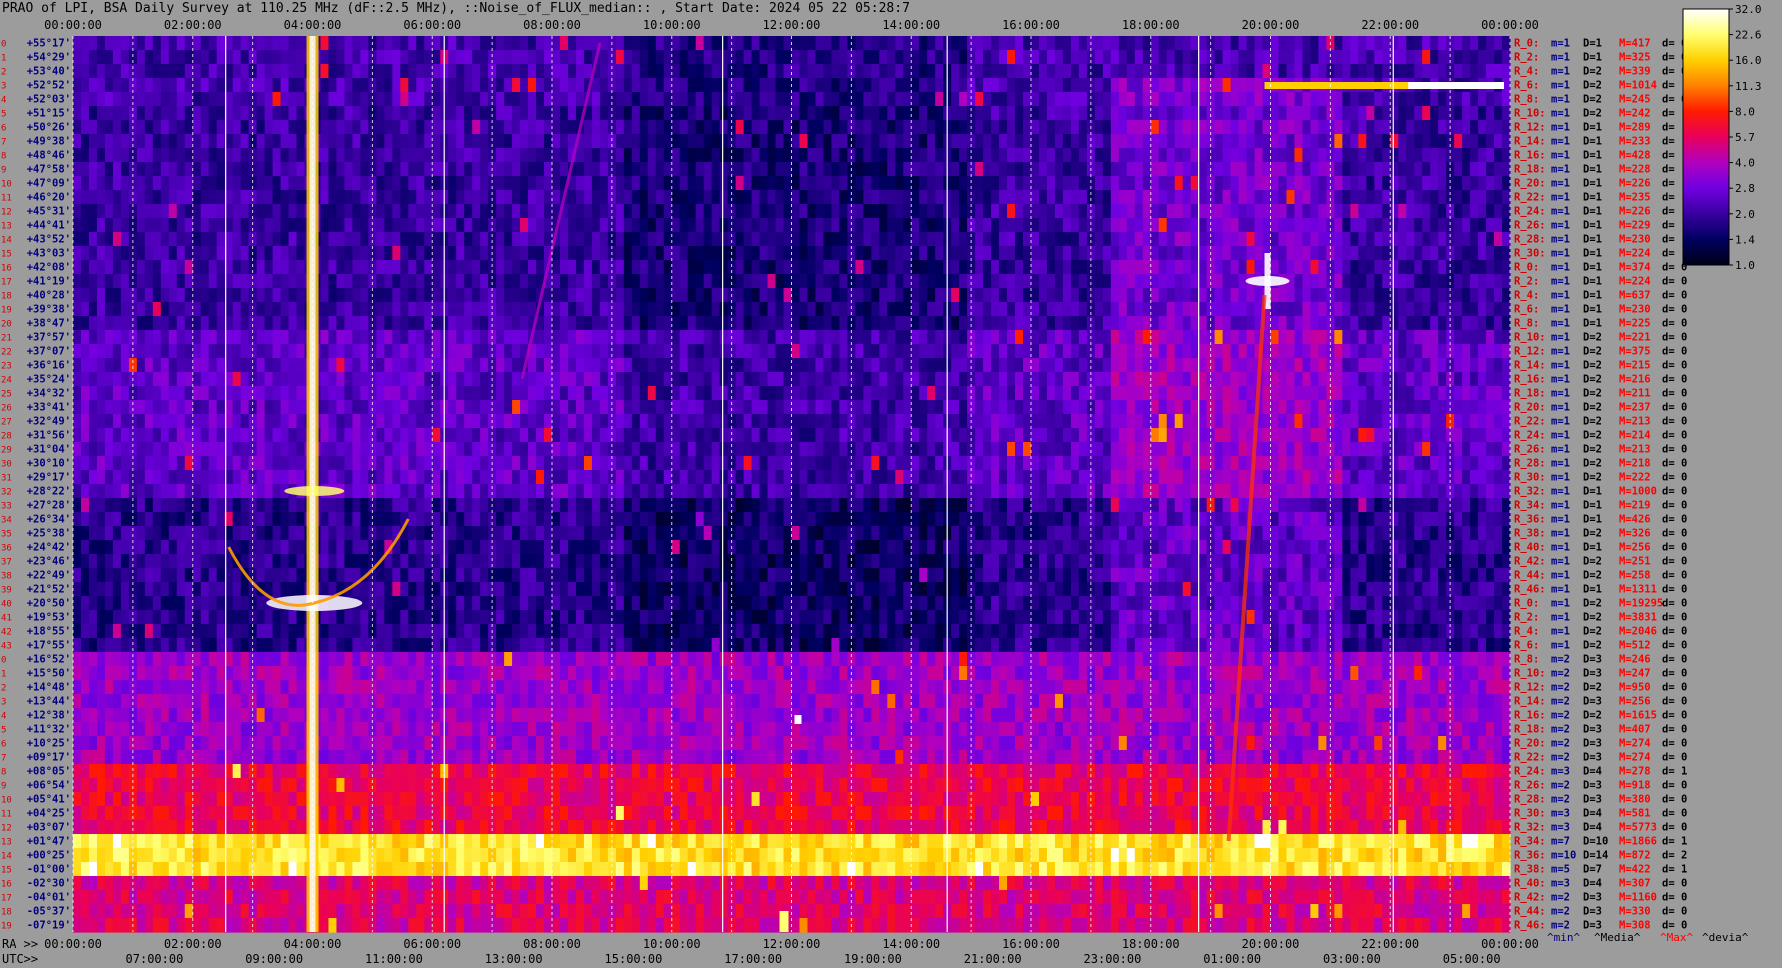  Describe the element at coordinates (3, 115) in the screenshot. I see `row-index: 5` at that location.